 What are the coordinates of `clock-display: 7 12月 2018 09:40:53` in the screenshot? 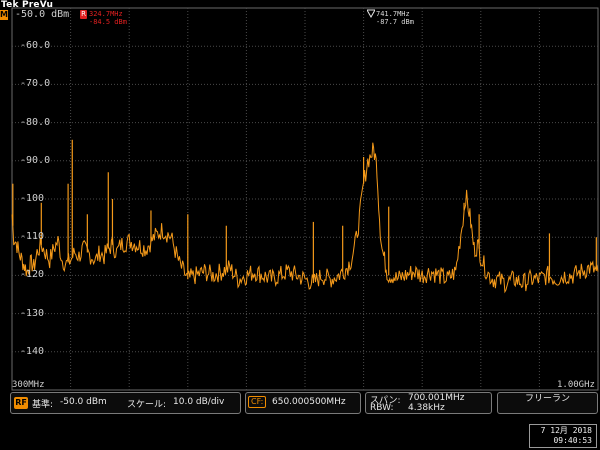 It's located at (563, 436).